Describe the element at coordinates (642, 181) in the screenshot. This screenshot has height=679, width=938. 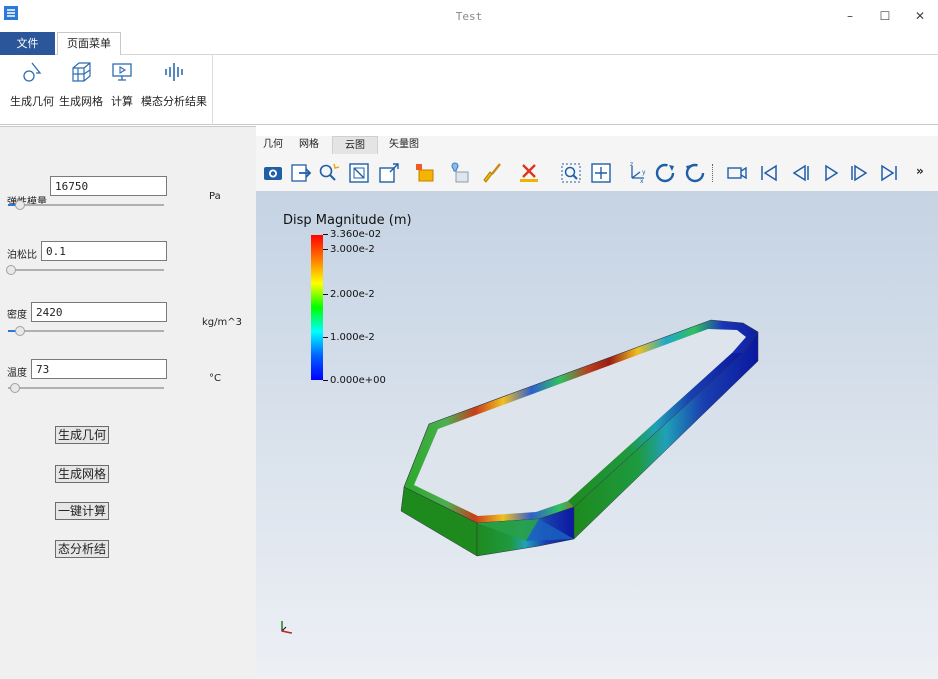
I see `svg-text: x` at that location.